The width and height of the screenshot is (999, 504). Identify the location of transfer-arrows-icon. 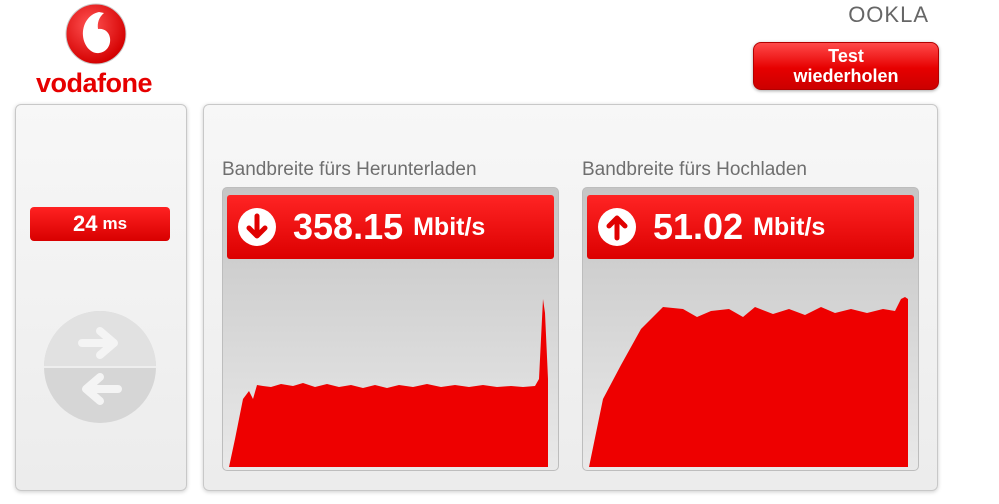
(100, 367).